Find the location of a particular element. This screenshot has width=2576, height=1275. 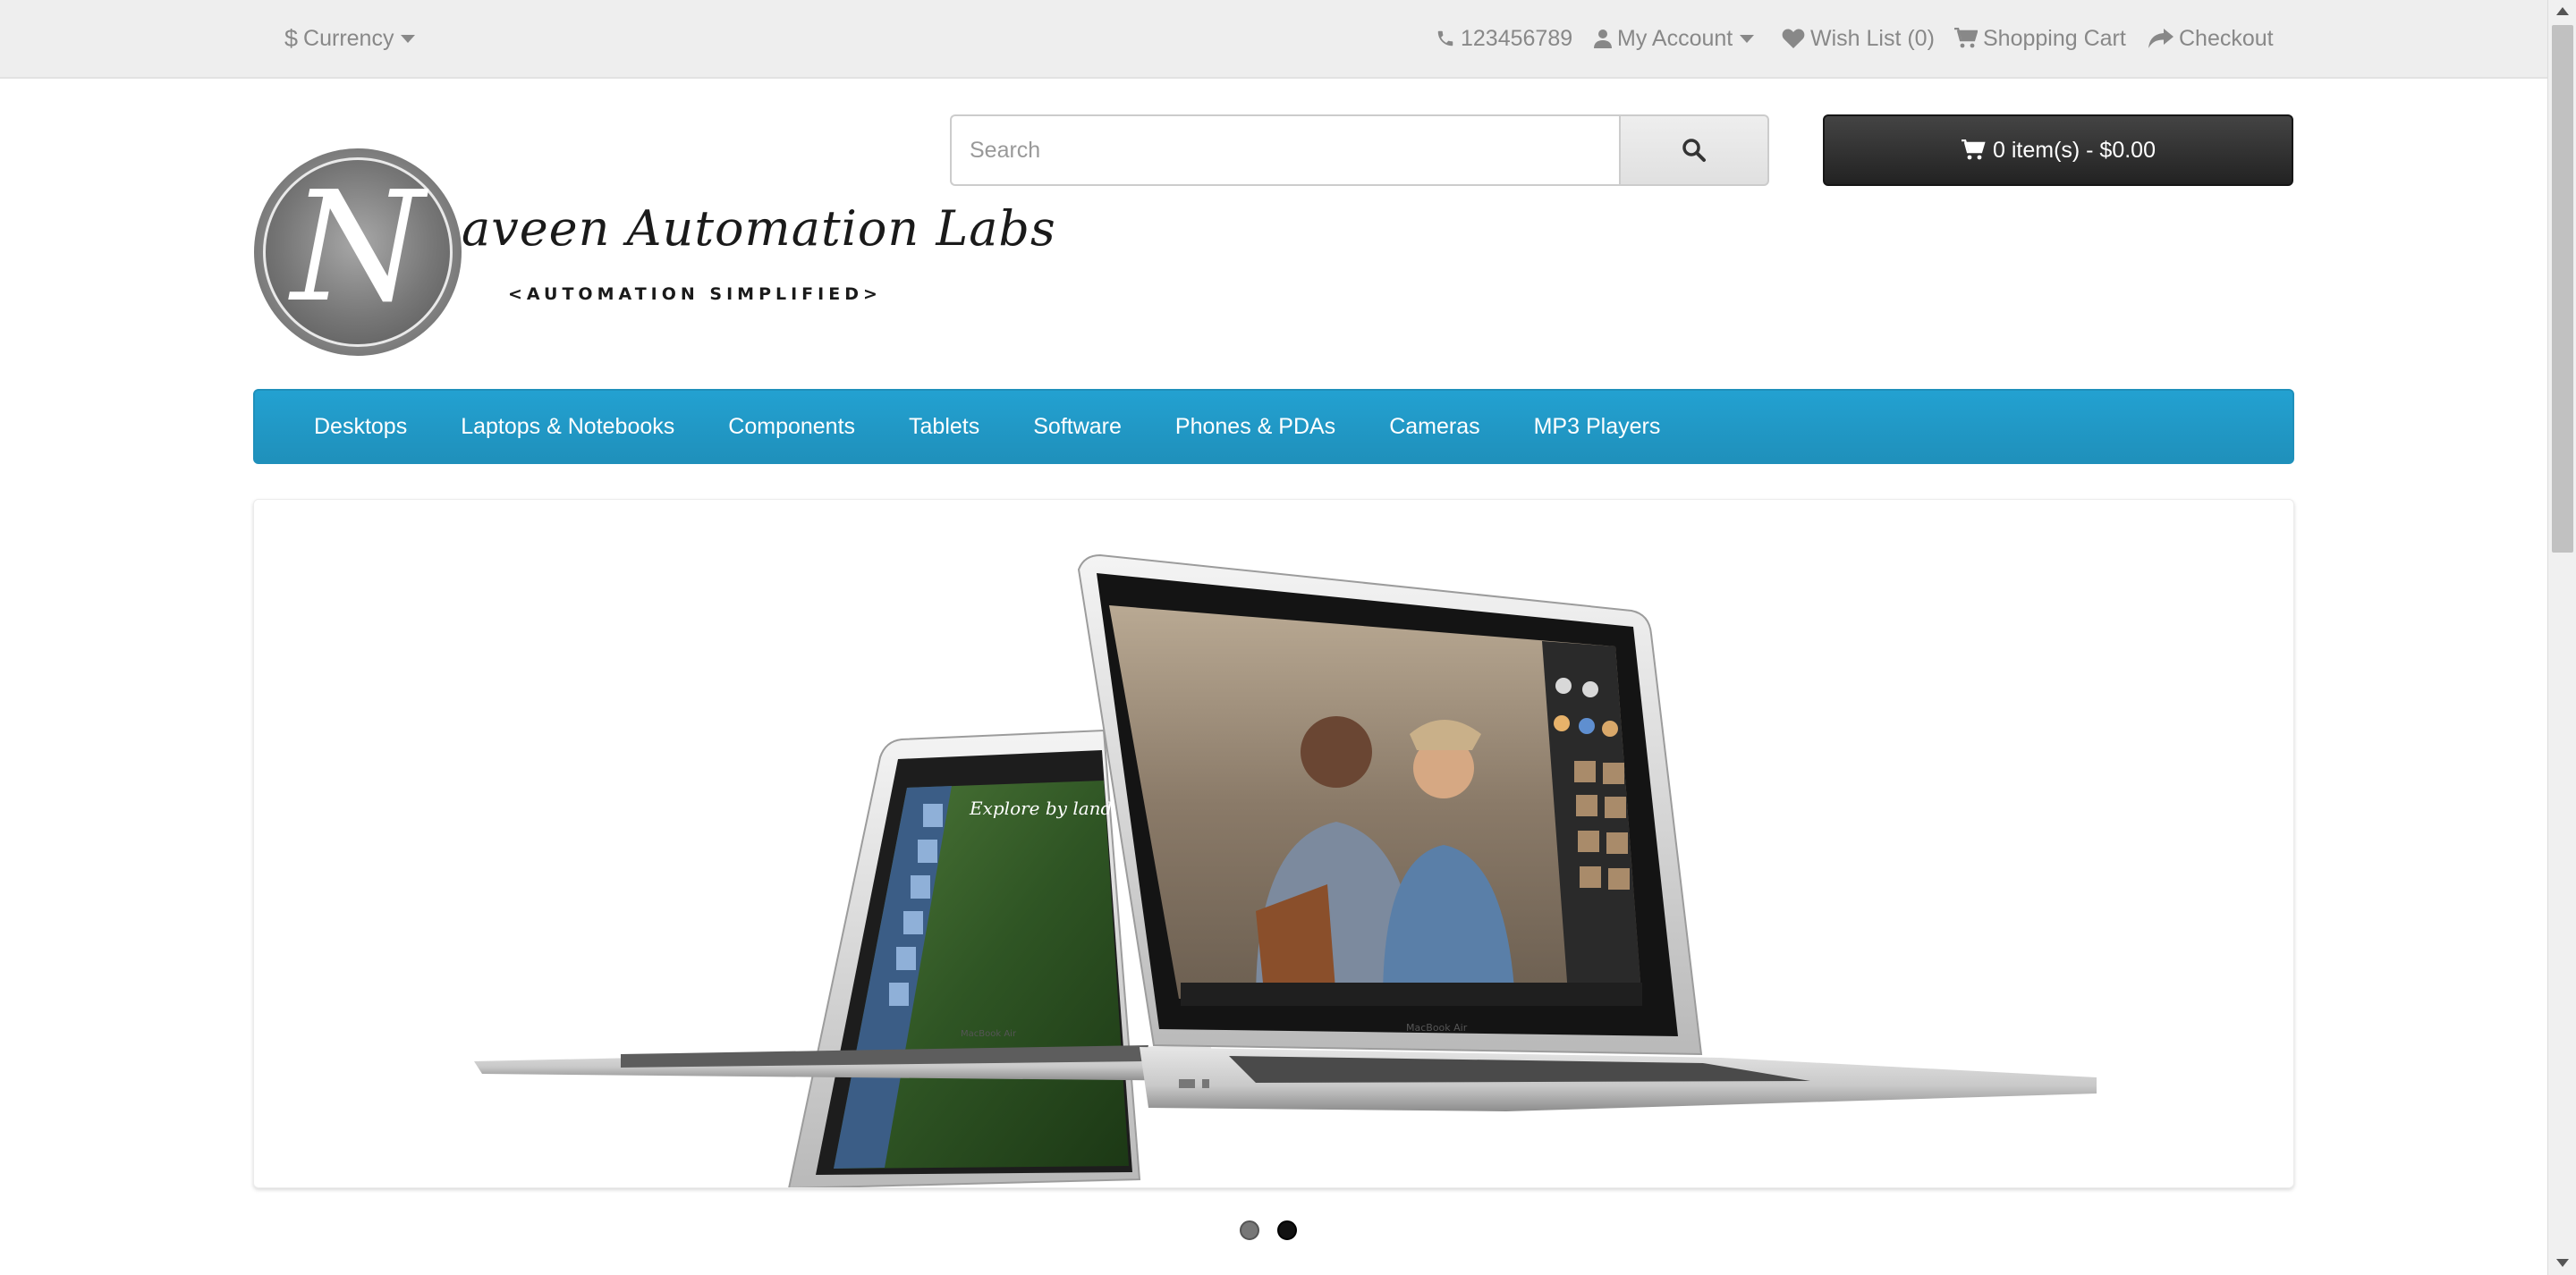

menu-item-cameras: Cameras is located at coordinates (1434, 426).